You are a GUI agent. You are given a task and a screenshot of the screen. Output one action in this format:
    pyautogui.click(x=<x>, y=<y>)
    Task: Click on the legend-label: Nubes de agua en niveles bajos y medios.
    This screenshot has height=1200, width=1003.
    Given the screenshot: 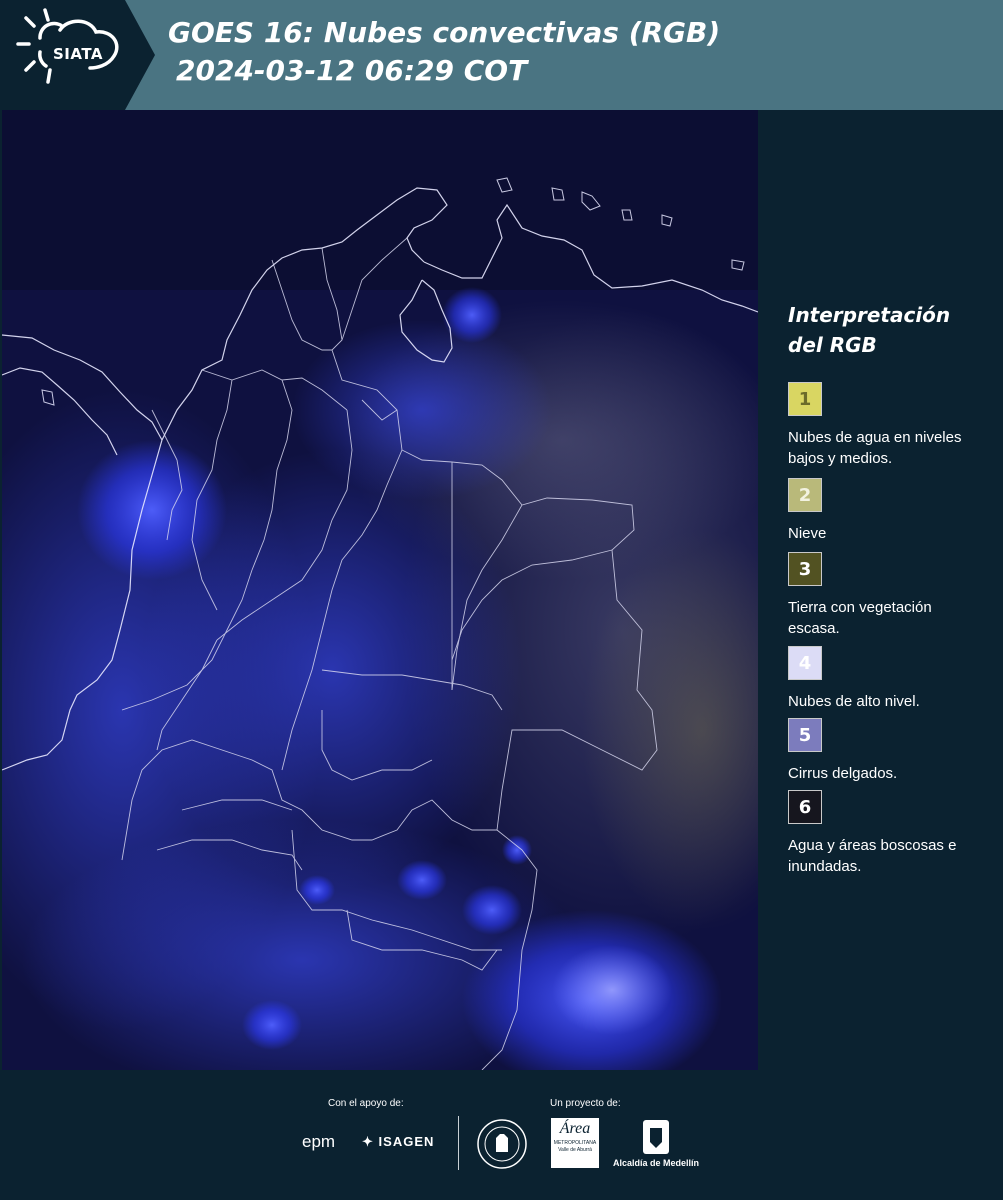 What is the action you would take?
    pyautogui.click(x=875, y=448)
    